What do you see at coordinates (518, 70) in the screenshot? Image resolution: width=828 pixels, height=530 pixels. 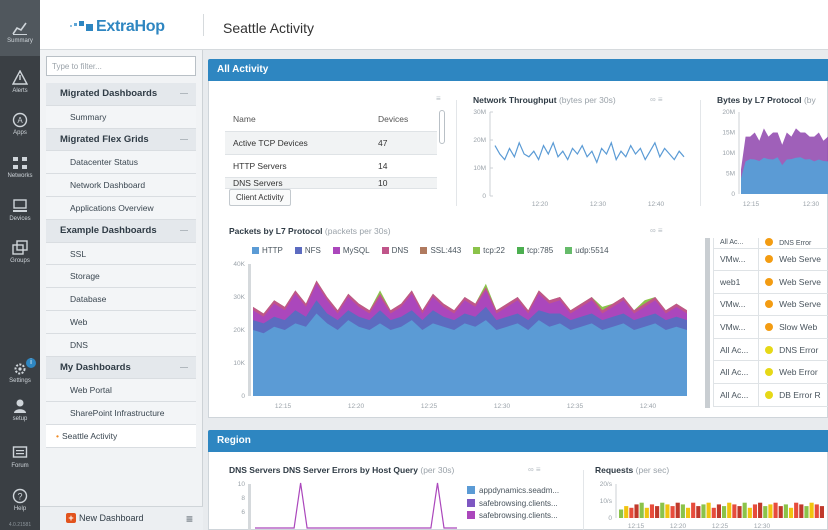 I see `section-all-activity-header: All Activity` at bounding box center [518, 70].